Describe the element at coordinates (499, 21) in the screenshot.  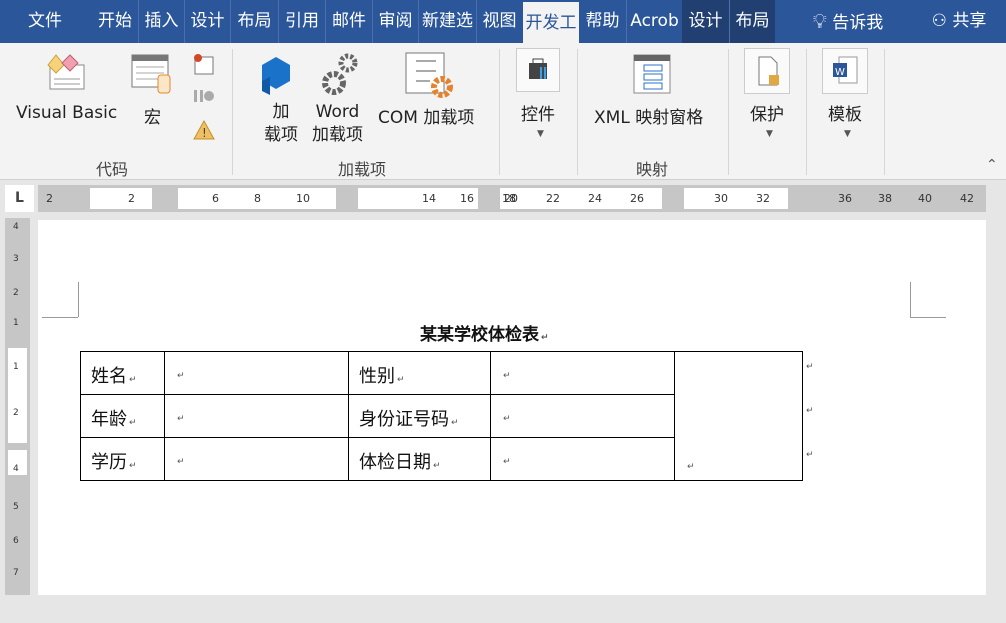
I see `tab-view: 视图` at that location.